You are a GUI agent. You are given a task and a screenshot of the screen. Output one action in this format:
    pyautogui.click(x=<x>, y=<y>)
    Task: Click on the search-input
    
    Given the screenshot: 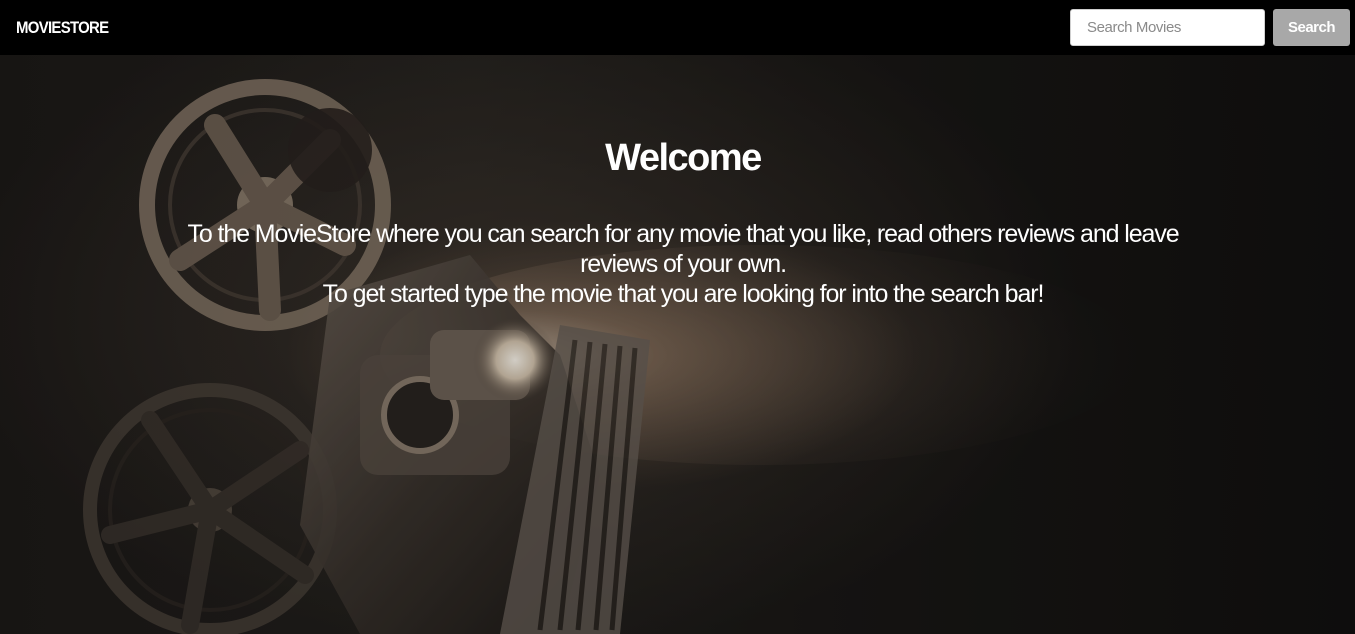 What is the action you would take?
    pyautogui.click(x=1167, y=27)
    